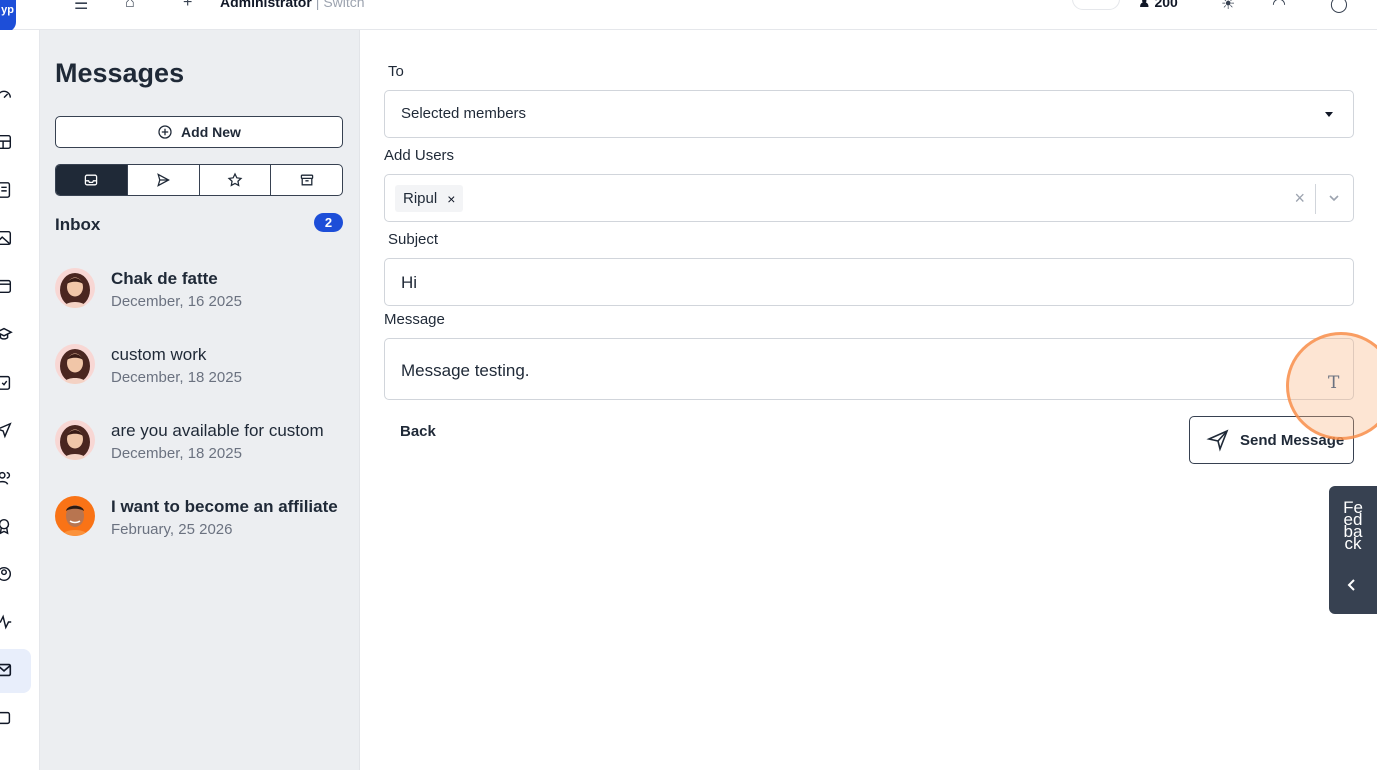  Describe the element at coordinates (7, 382) in the screenshot. I see `clipboard-icon` at that location.